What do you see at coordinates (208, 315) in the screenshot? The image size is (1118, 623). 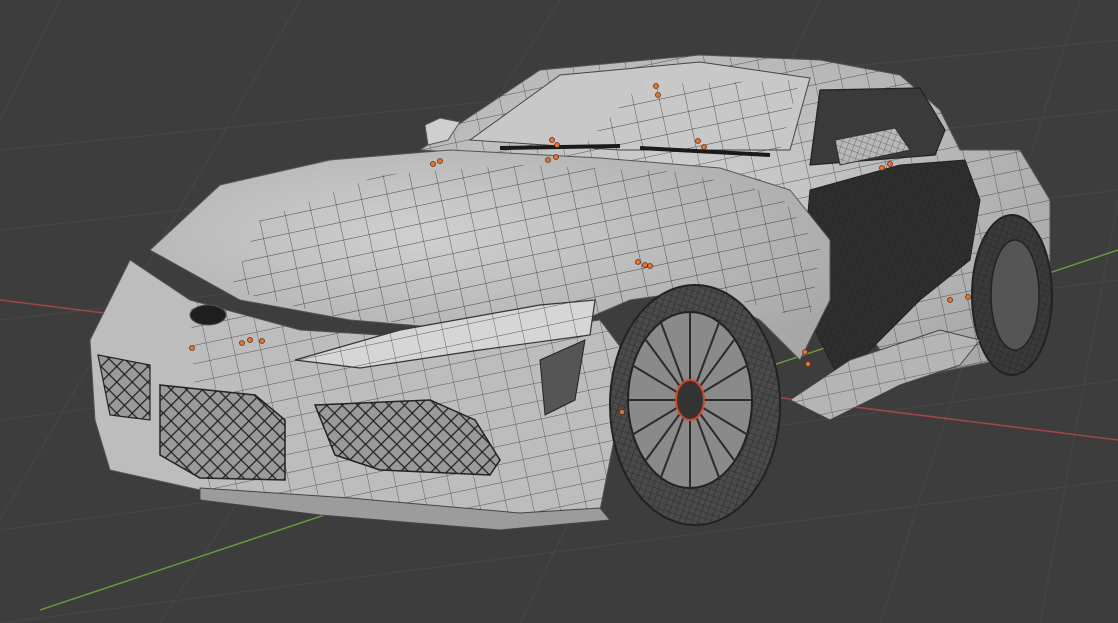 I see `front-badge-icon` at bounding box center [208, 315].